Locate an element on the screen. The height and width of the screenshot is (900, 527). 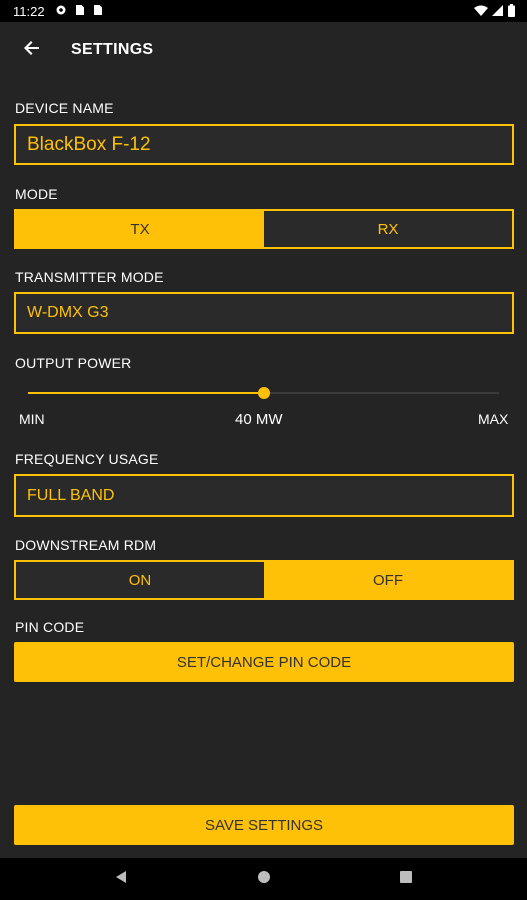
mode-rx-button: RX is located at coordinates (388, 229).